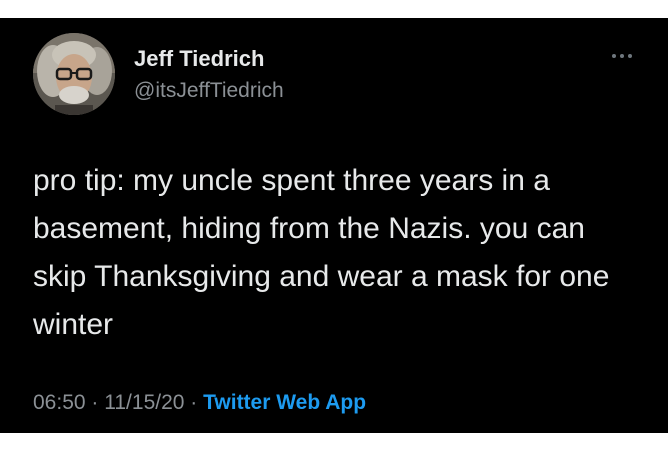 The image size is (668, 453). What do you see at coordinates (284, 402) in the screenshot?
I see `tweet-source-link: Twitter Web App` at bounding box center [284, 402].